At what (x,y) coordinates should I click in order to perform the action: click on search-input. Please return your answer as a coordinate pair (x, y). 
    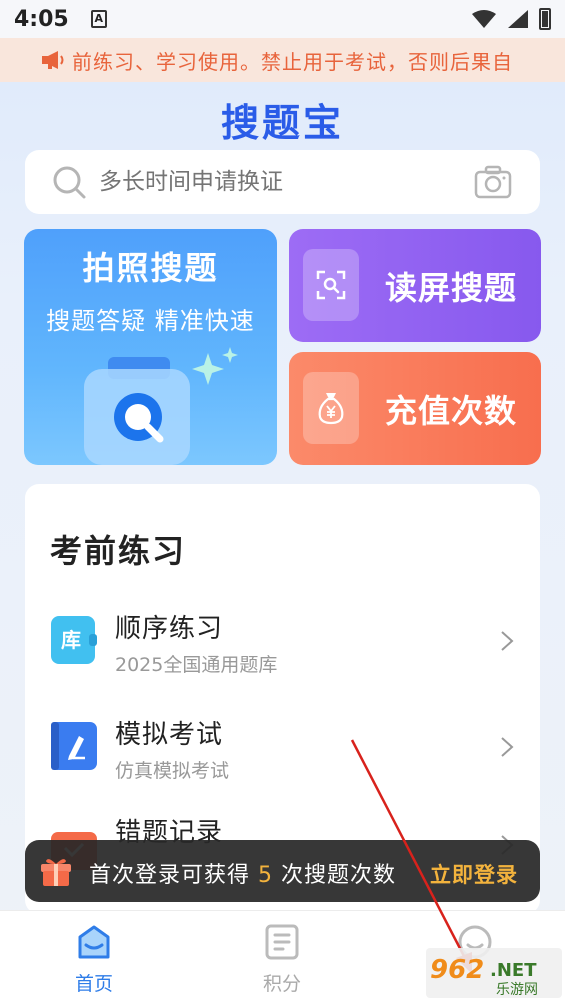
    Looking at the image, I should click on (286, 182).